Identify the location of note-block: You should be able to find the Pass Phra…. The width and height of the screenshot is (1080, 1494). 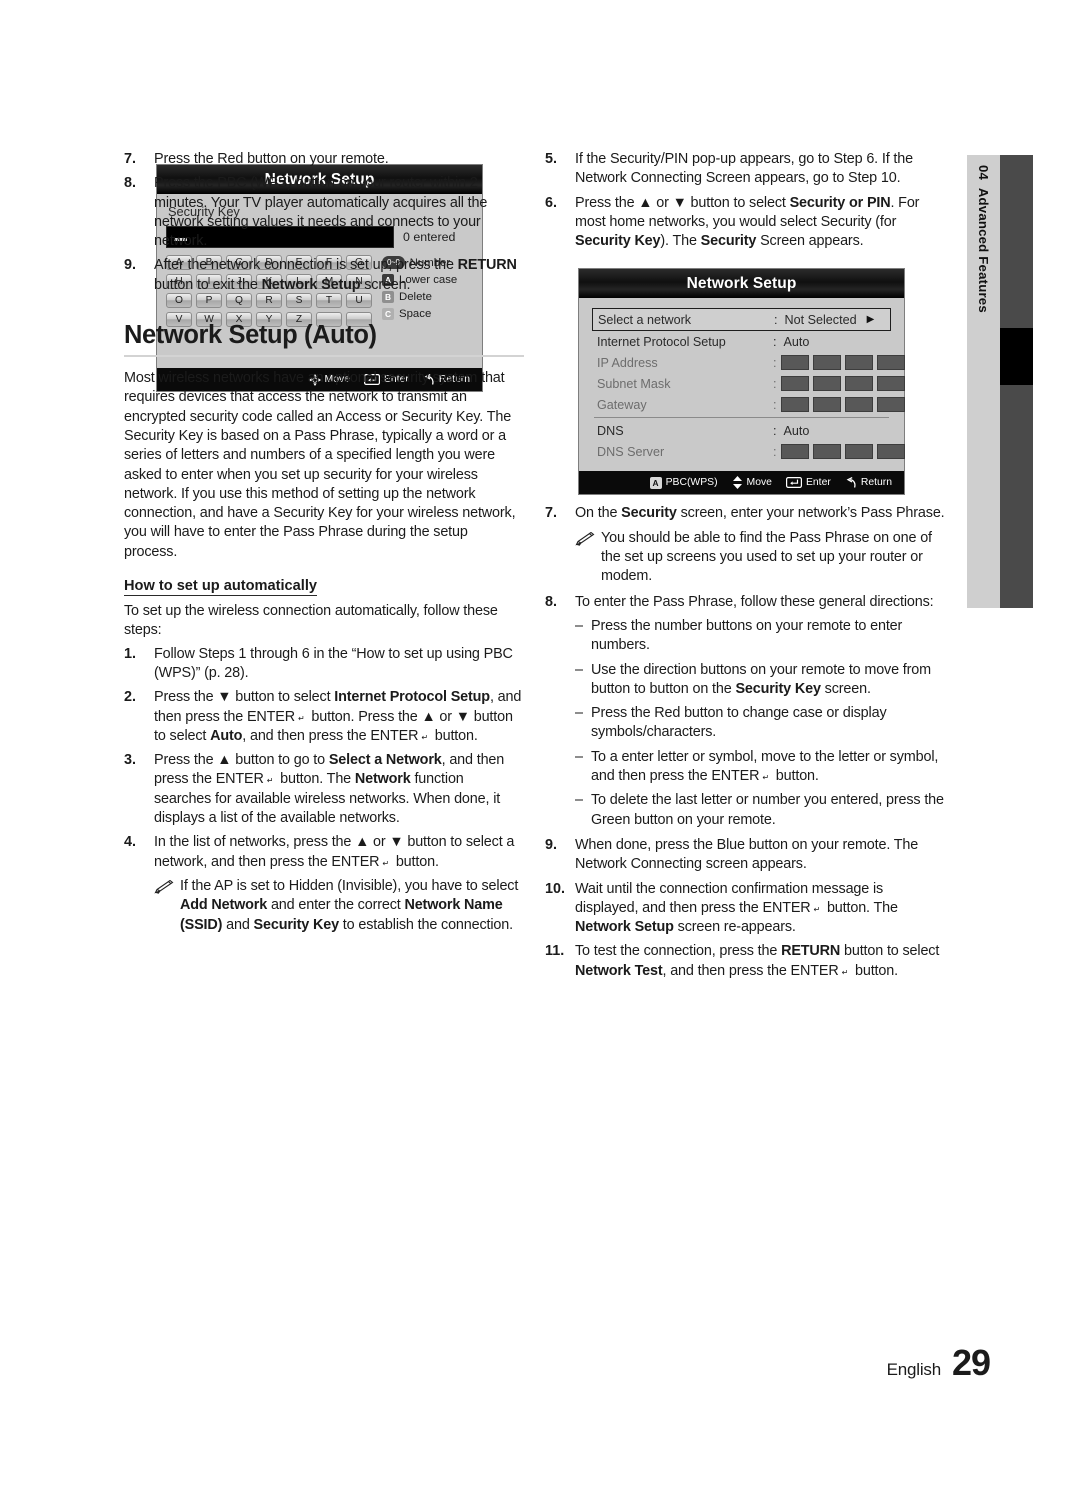
(760, 558).